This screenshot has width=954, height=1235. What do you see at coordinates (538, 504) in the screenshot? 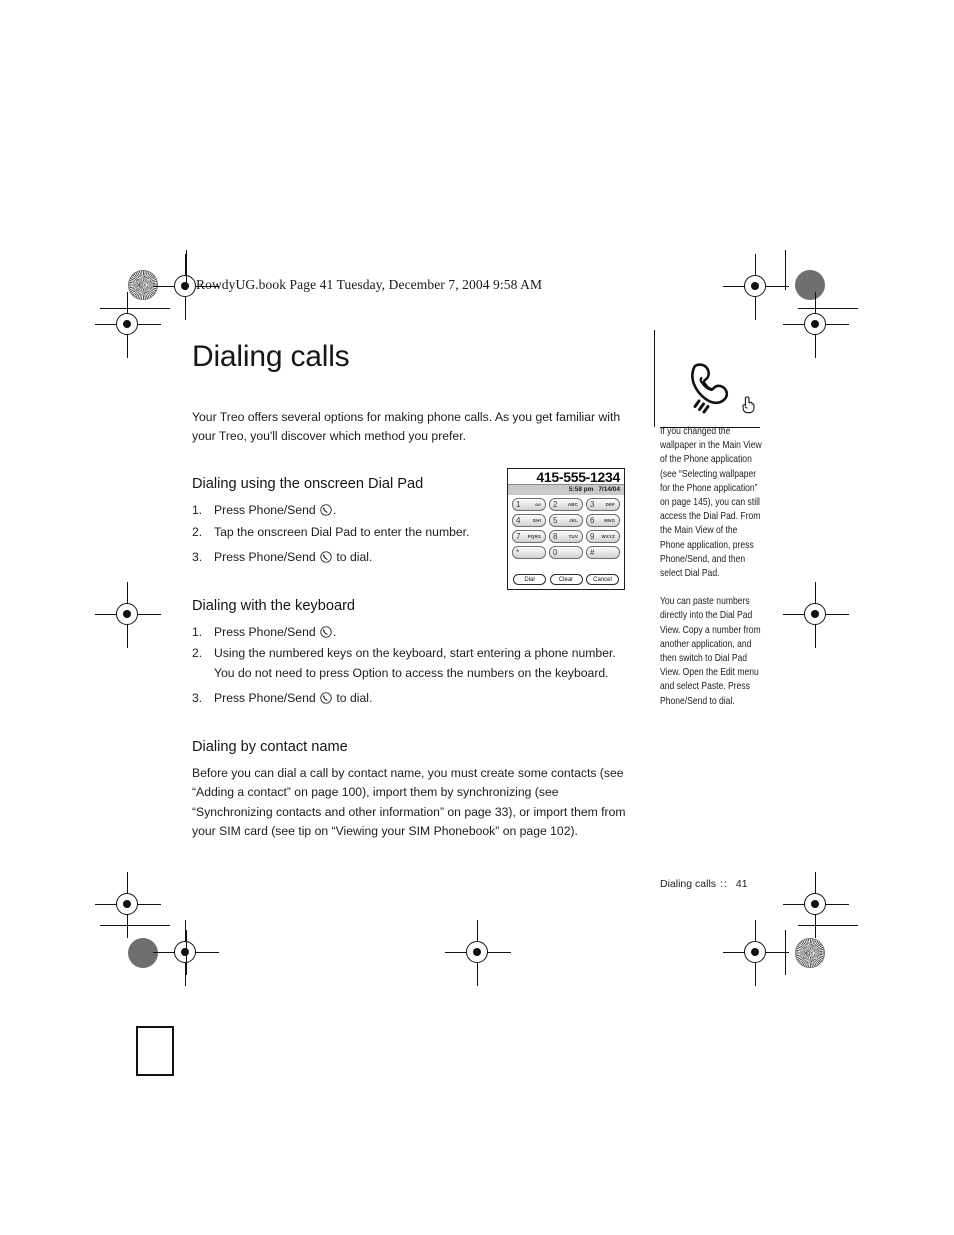
I see `key-letters: oo` at bounding box center [538, 504].